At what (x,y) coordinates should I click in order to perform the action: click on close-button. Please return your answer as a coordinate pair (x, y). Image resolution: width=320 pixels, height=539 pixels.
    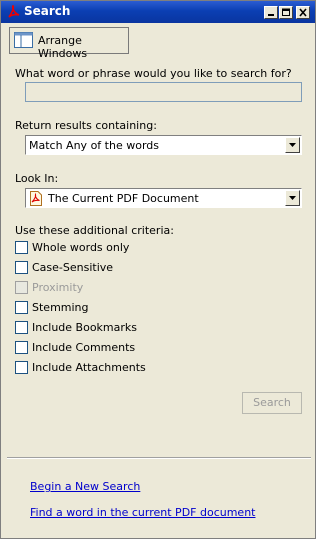
    Looking at the image, I should click on (303, 12).